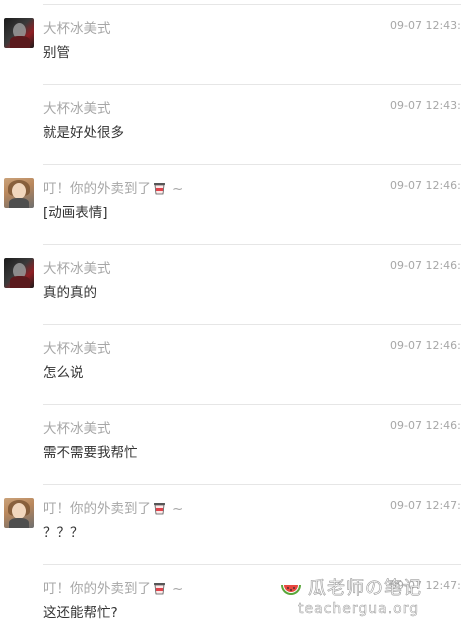 This screenshot has height=640, width=461. Describe the element at coordinates (63, 533) in the screenshot. I see `message-text: ？？？` at that location.